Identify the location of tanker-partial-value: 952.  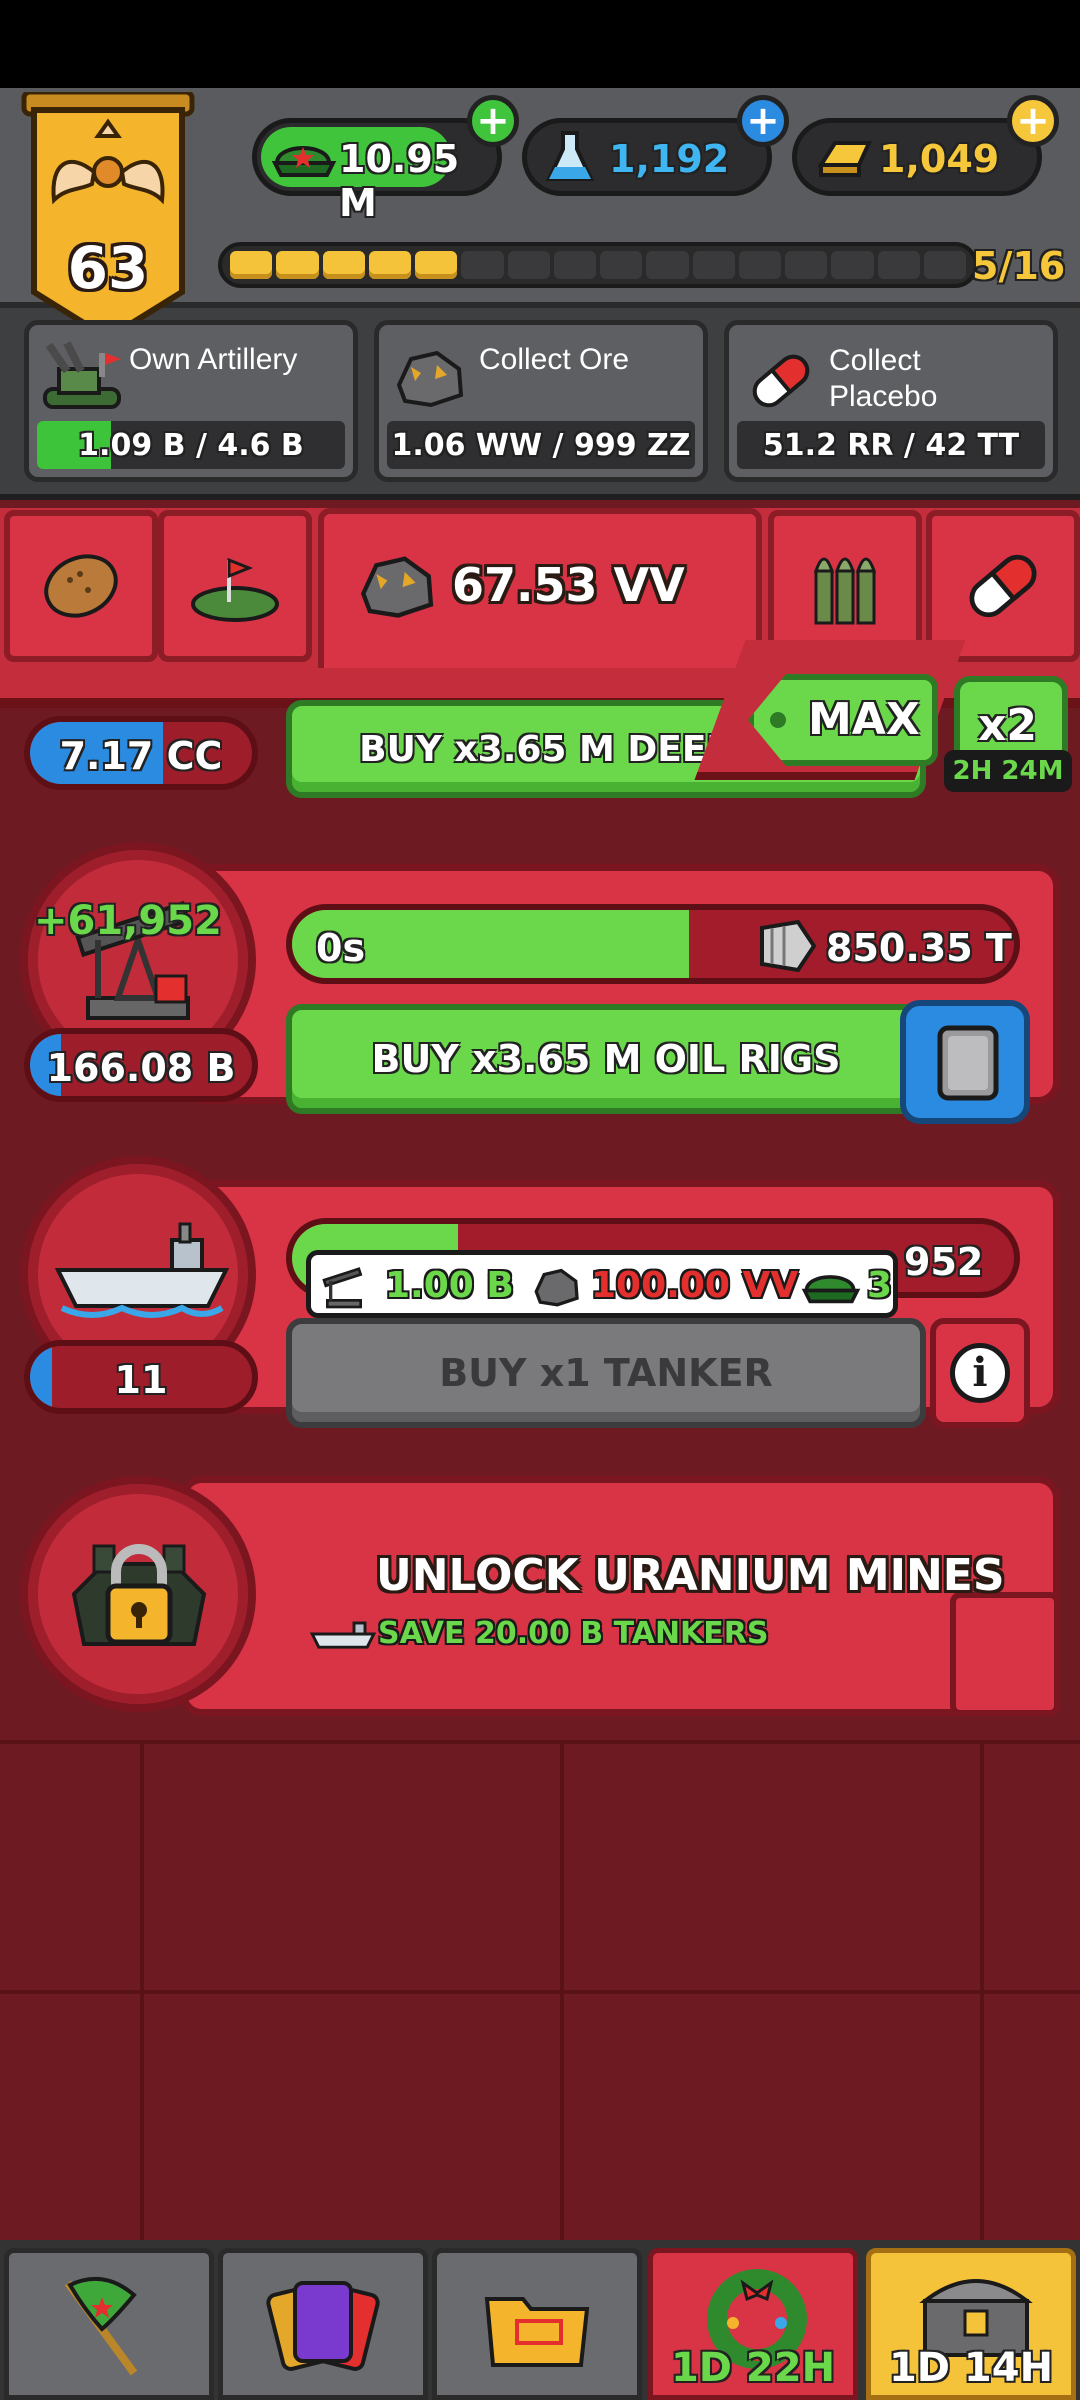
(944, 1262).